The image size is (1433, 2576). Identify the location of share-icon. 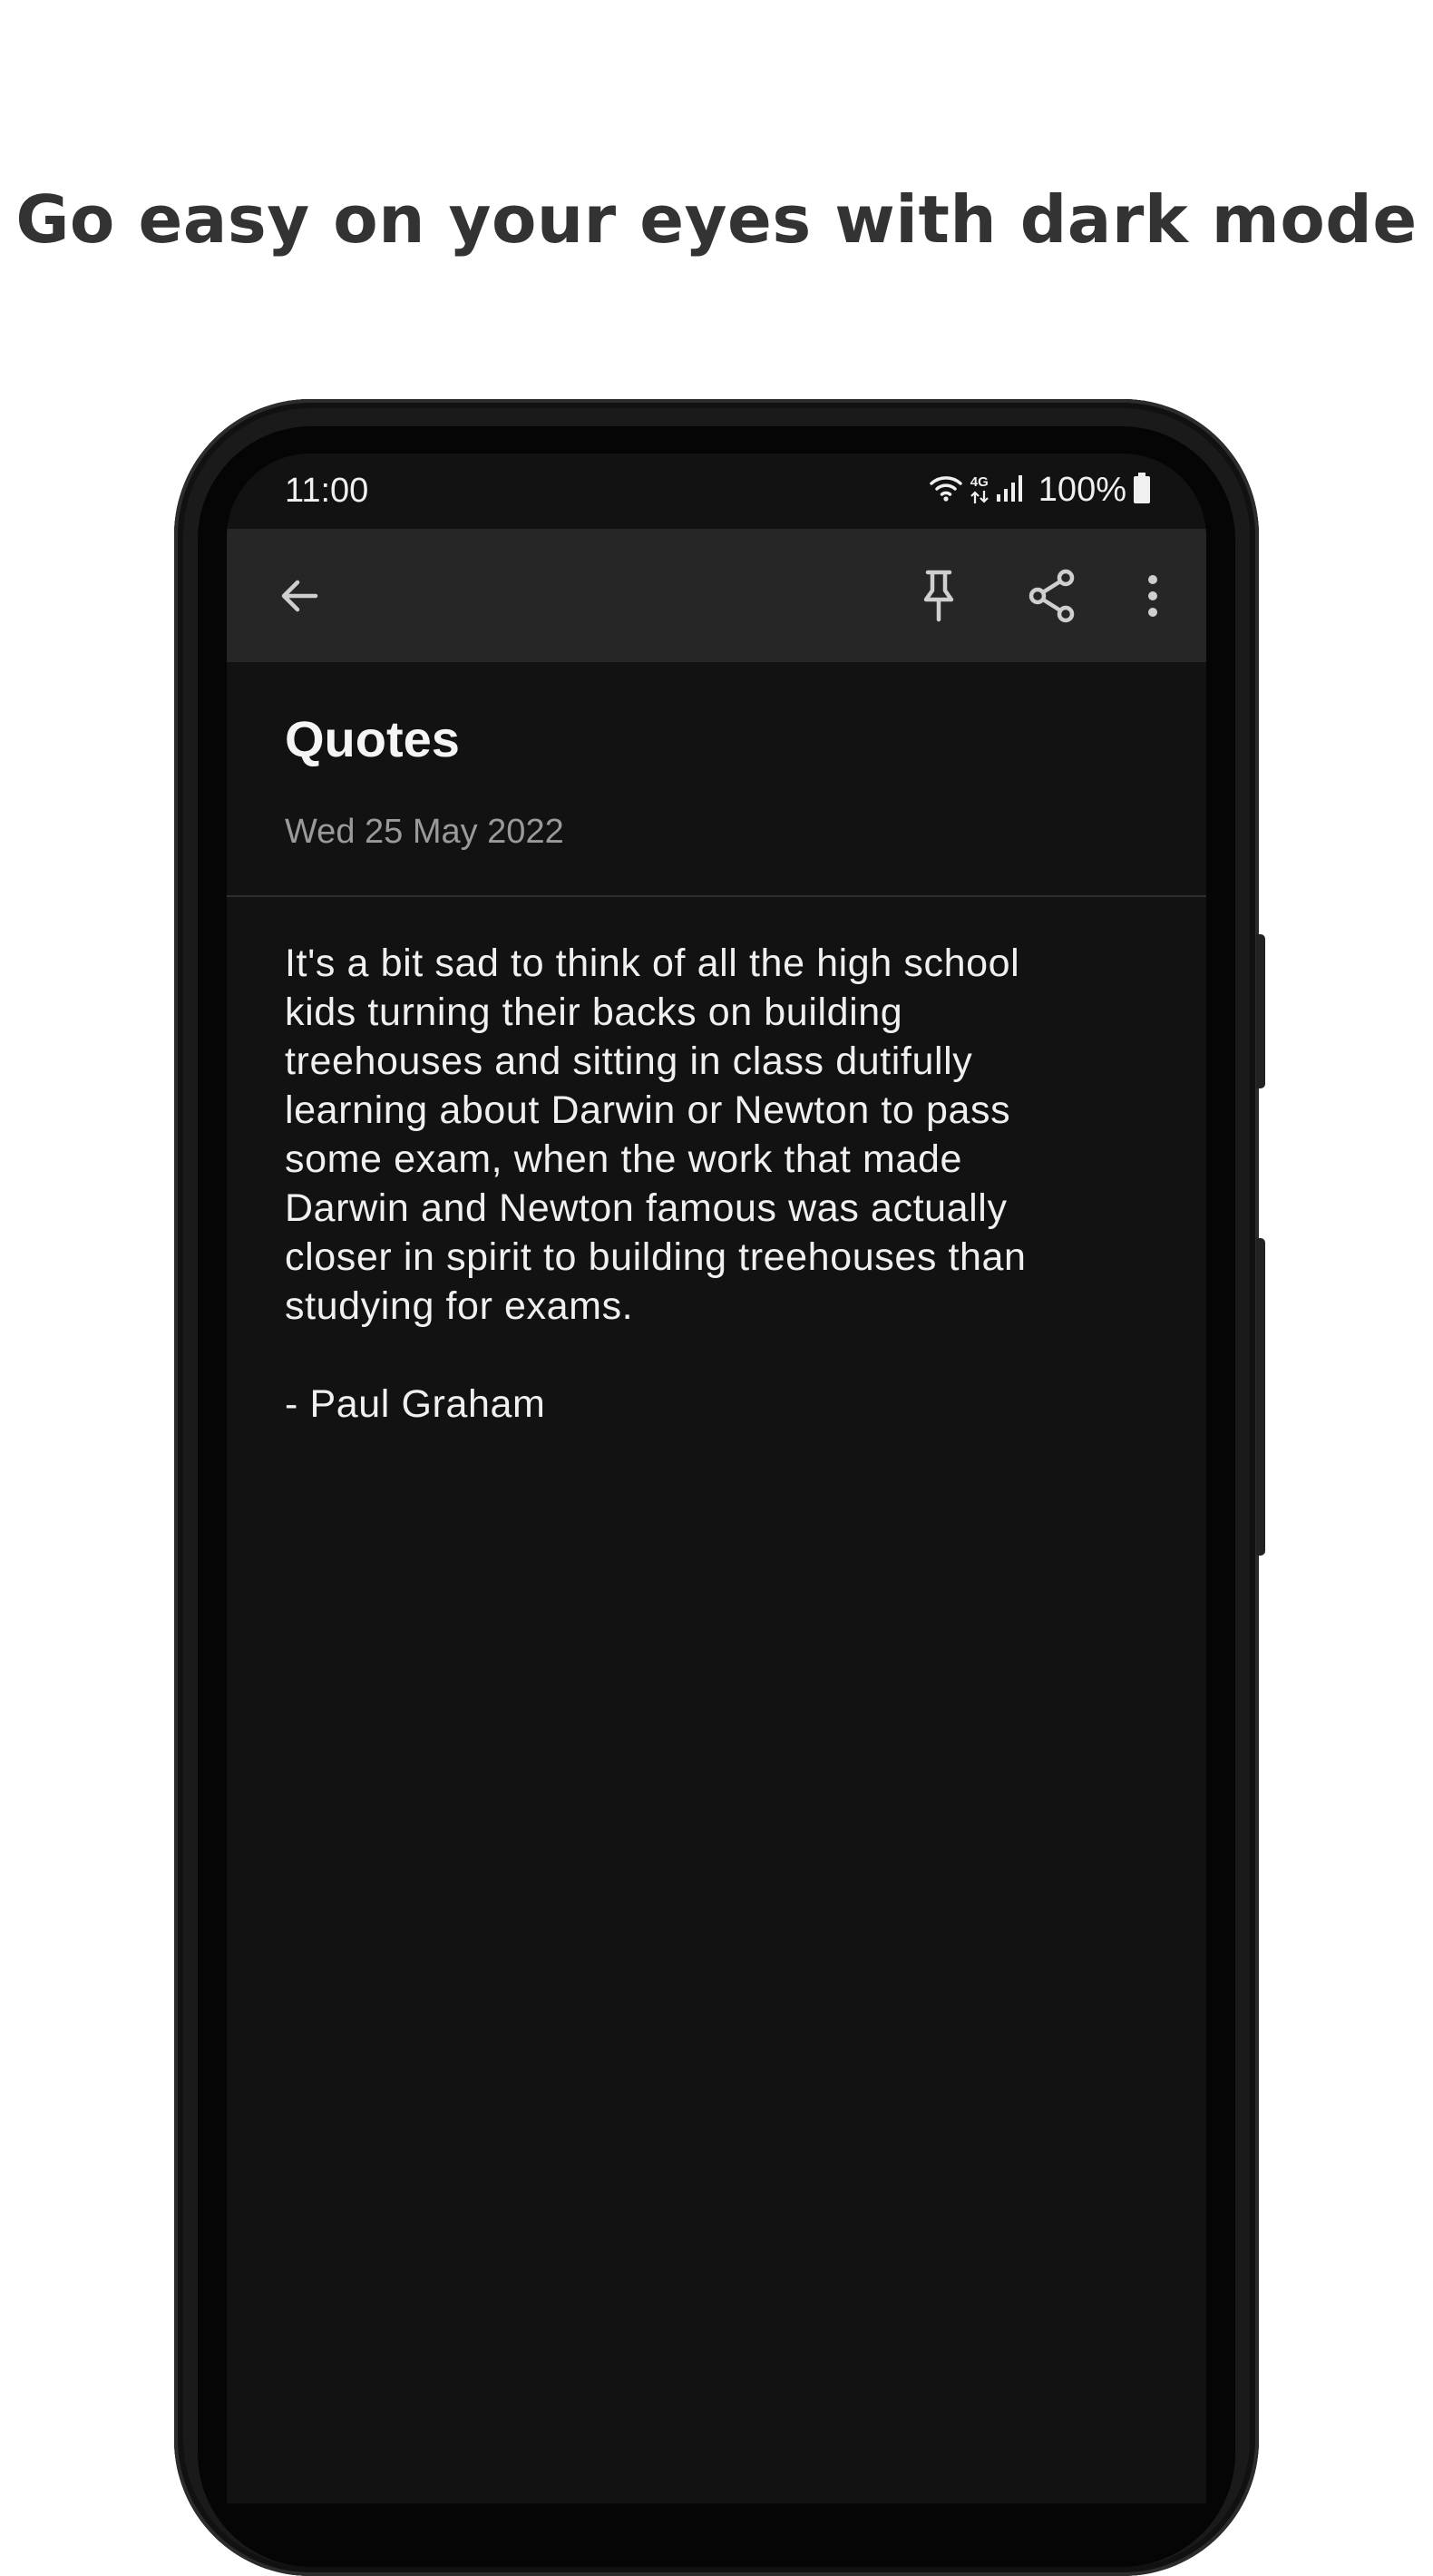
(1051, 596).